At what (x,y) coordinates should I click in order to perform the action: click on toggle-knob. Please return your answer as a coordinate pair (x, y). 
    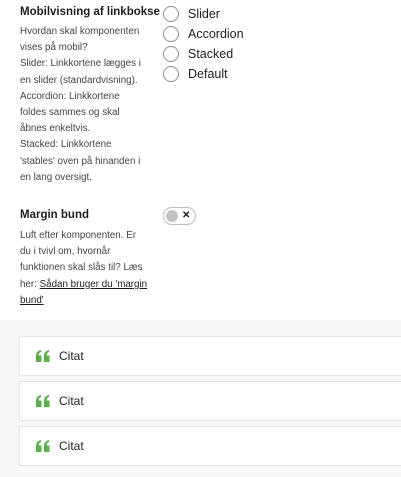
    Looking at the image, I should click on (172, 216).